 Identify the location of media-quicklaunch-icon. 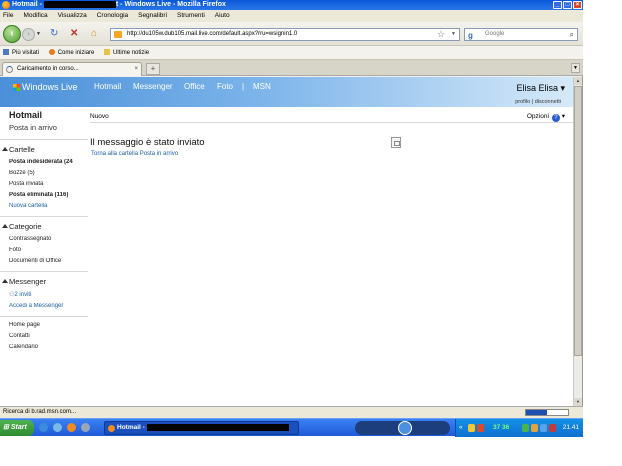
(85, 427).